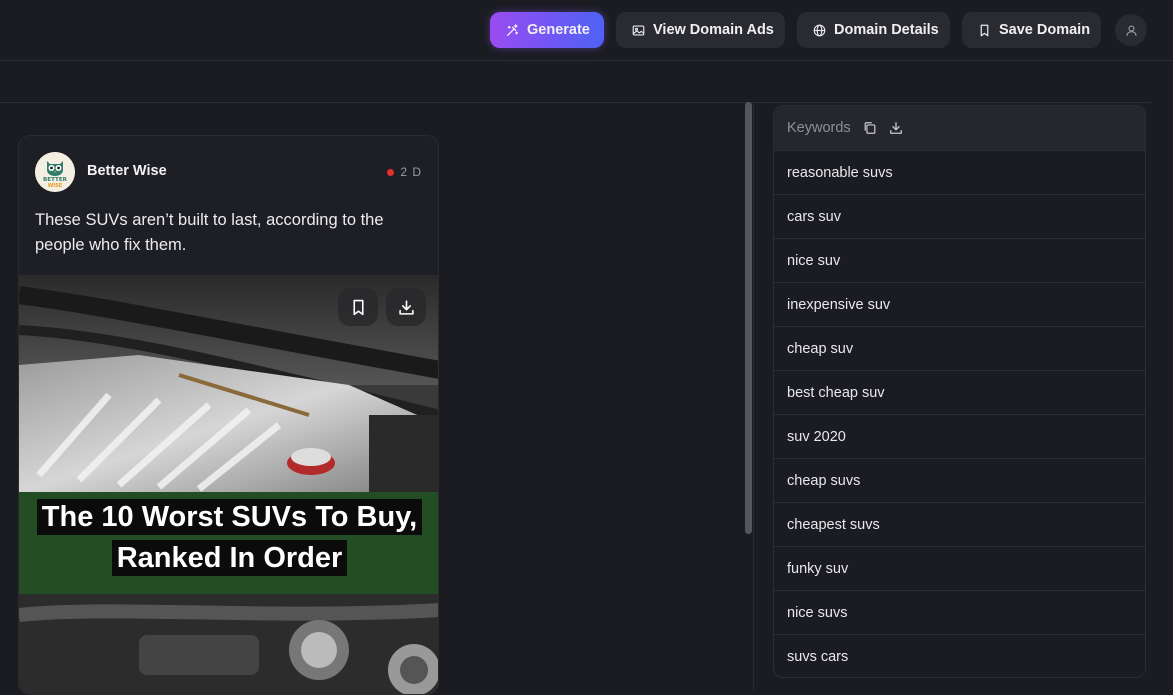  What do you see at coordinates (959, 260) in the screenshot?
I see `keyword-row: nice suv` at bounding box center [959, 260].